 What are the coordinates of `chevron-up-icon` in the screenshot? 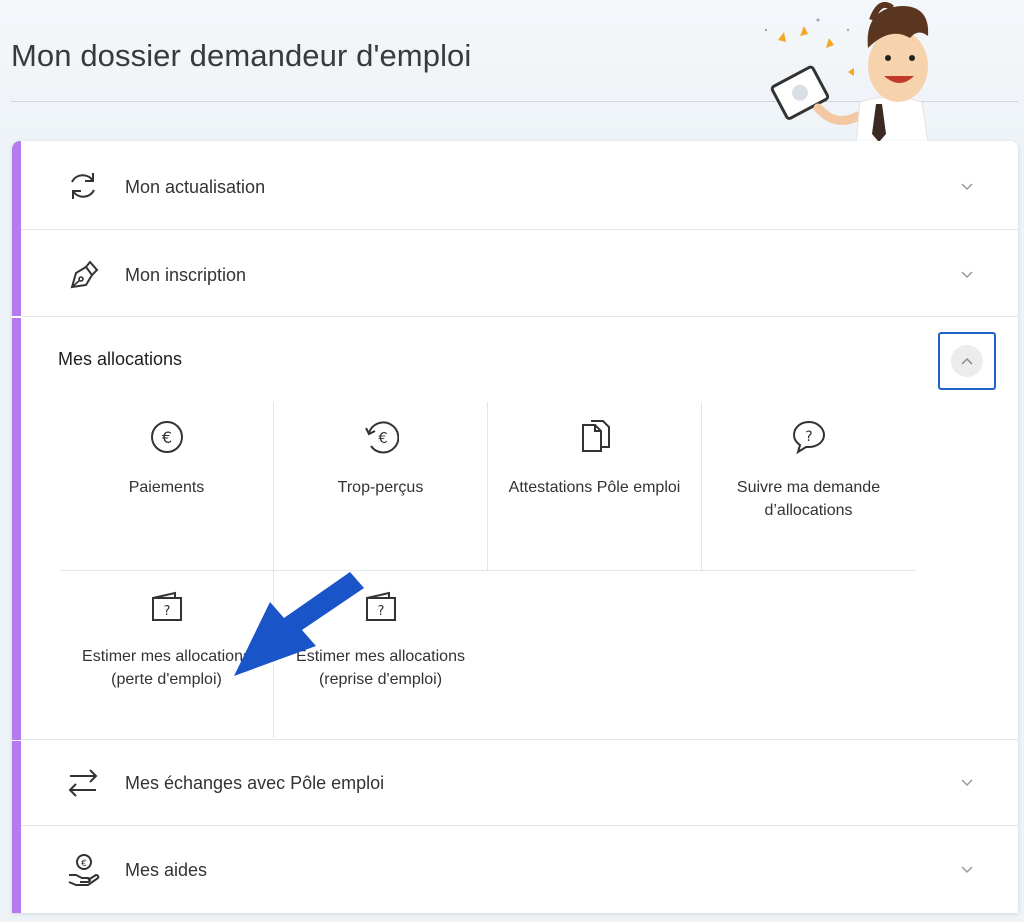 It's located at (967, 361).